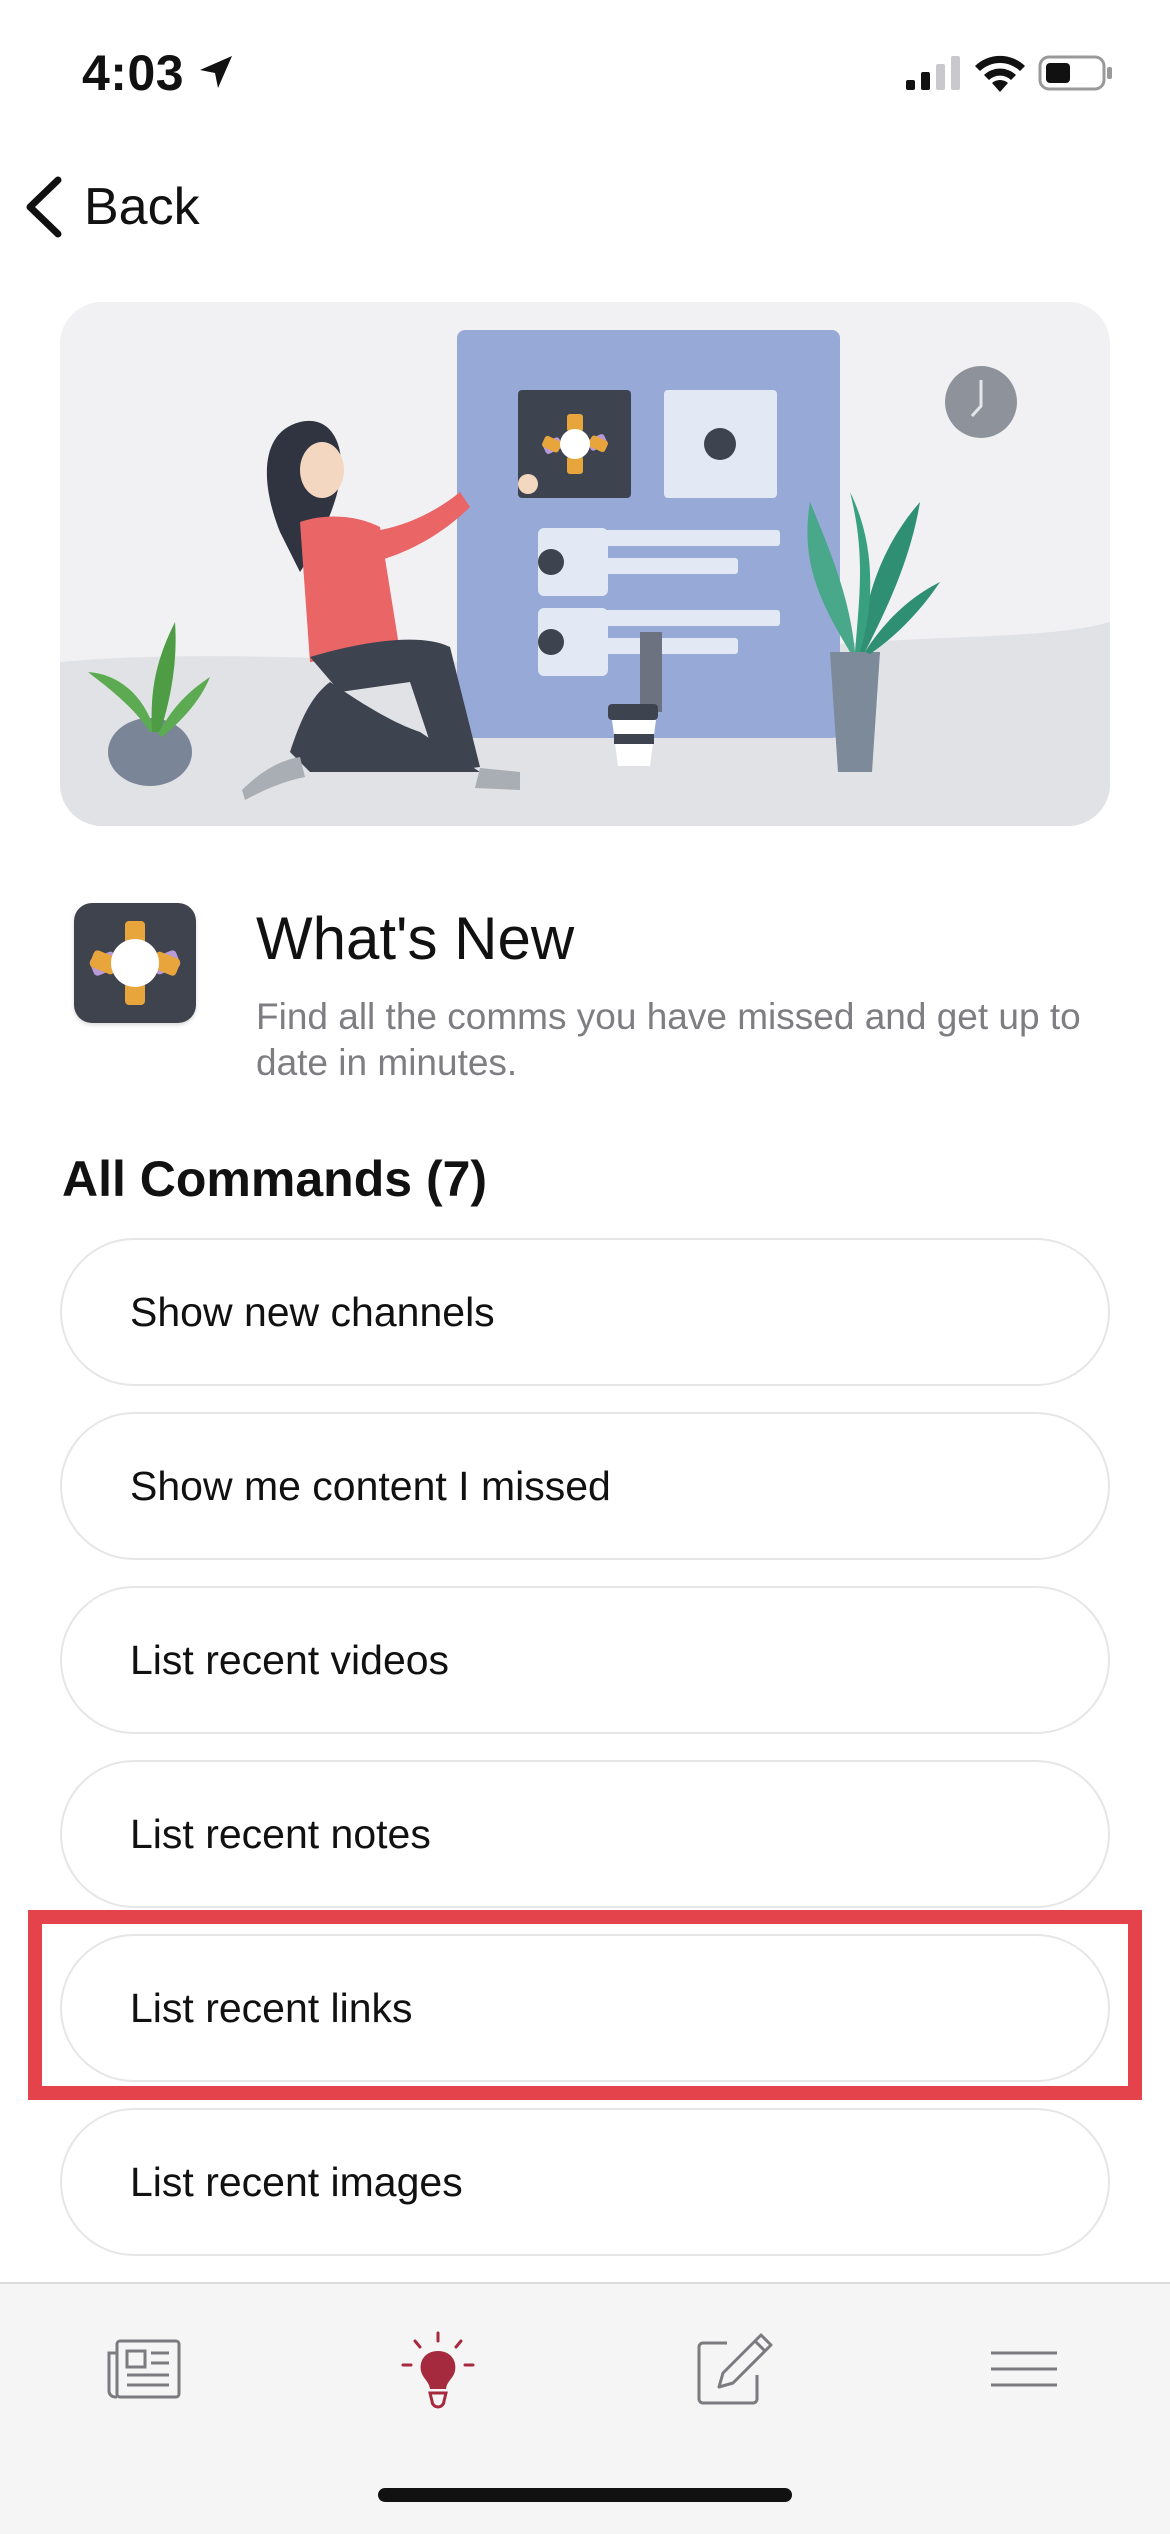 The image size is (1170, 2534). I want to click on command-label: Show new channels, so click(312, 1311).